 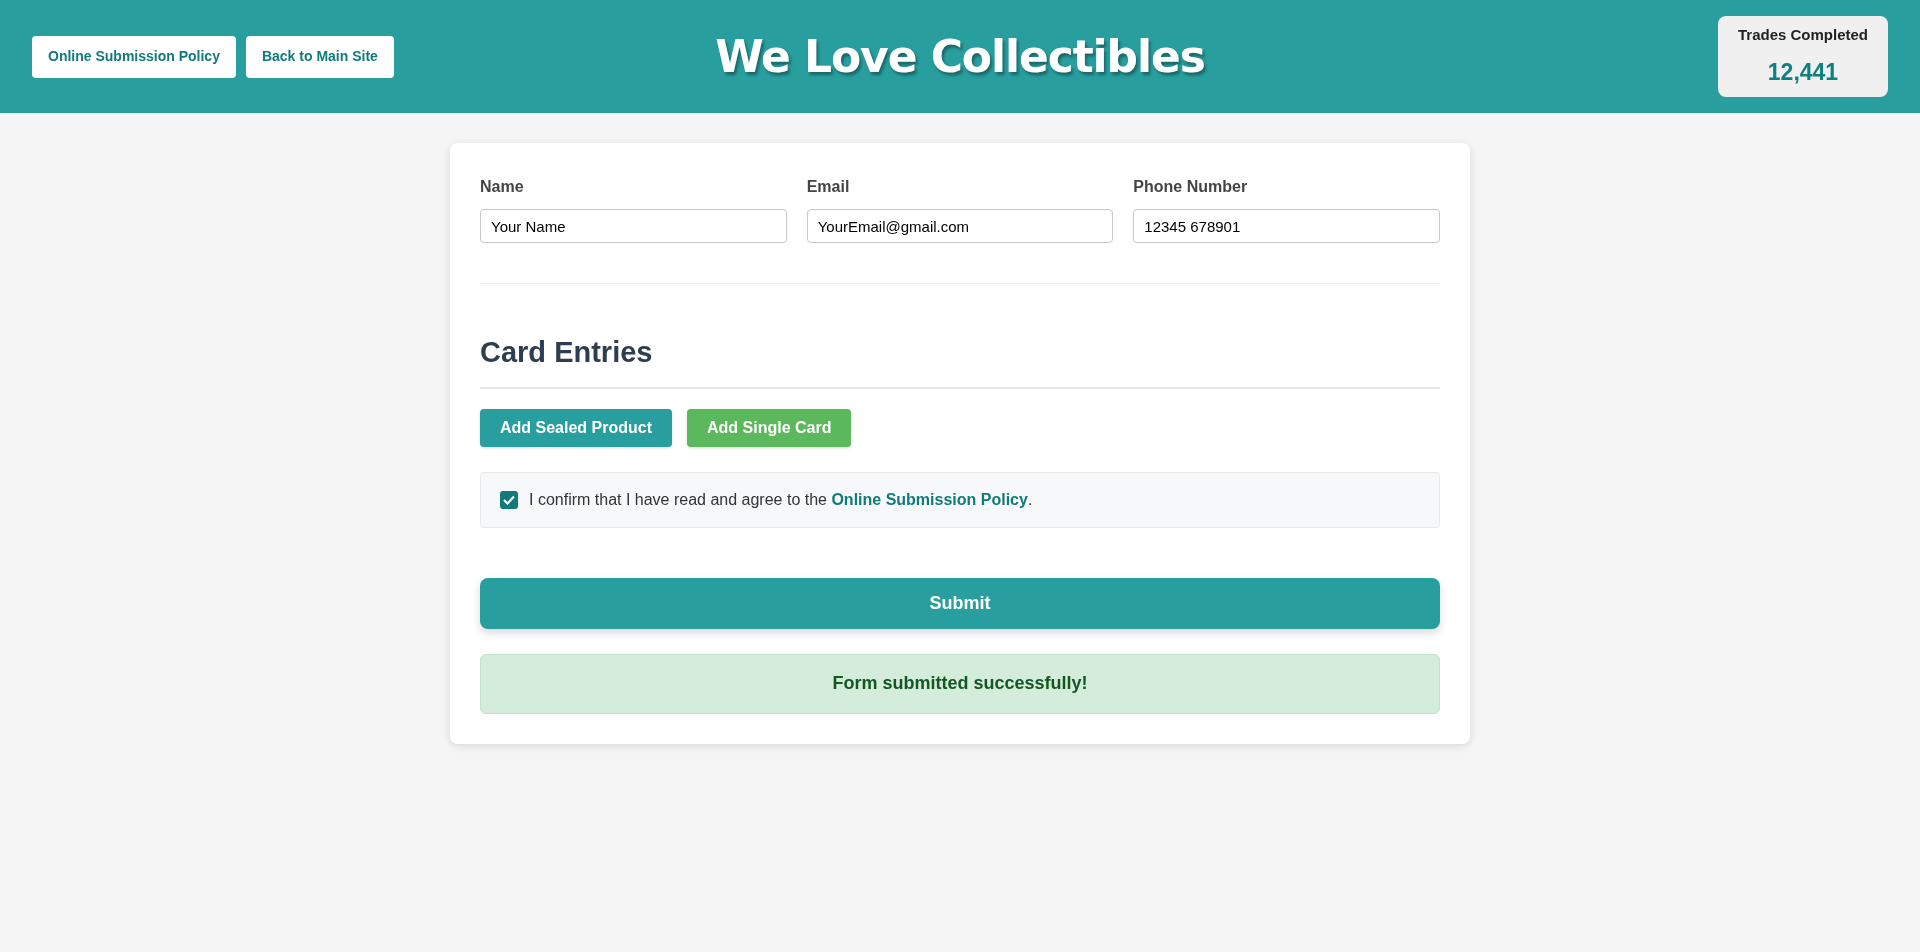 What do you see at coordinates (319, 56) in the screenshot?
I see `header-link-button: Back to Main Site` at bounding box center [319, 56].